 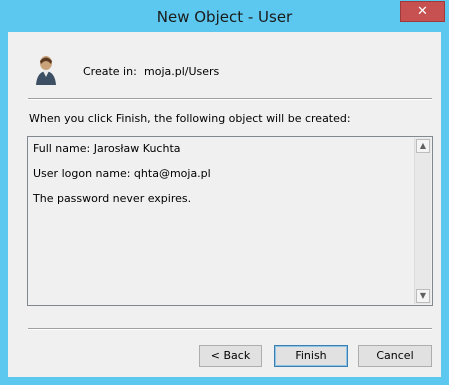 What do you see at coordinates (311, 356) in the screenshot?
I see `finish-button: Finish` at bounding box center [311, 356].